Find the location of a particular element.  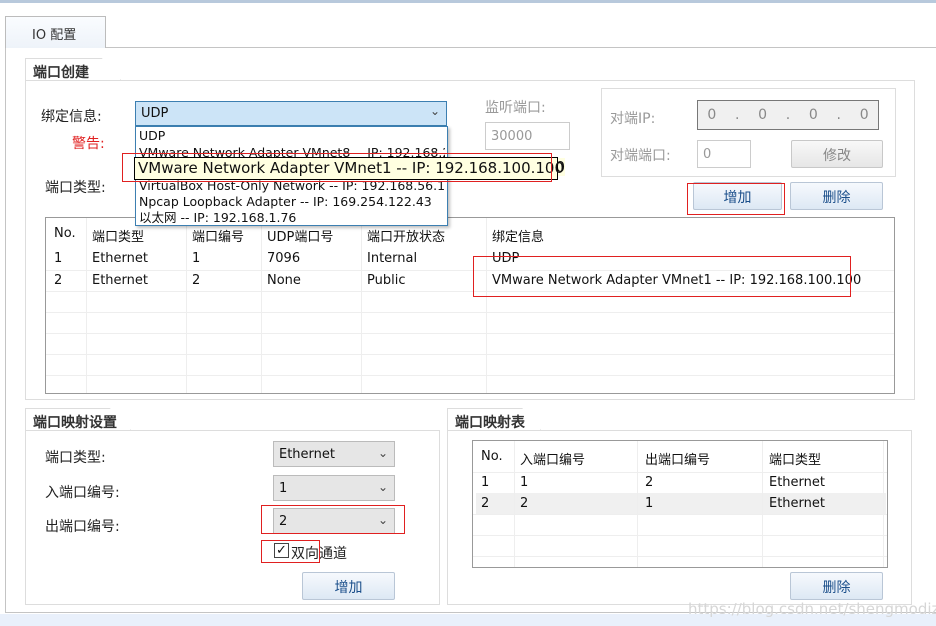

cell: 7096 is located at coordinates (284, 258).